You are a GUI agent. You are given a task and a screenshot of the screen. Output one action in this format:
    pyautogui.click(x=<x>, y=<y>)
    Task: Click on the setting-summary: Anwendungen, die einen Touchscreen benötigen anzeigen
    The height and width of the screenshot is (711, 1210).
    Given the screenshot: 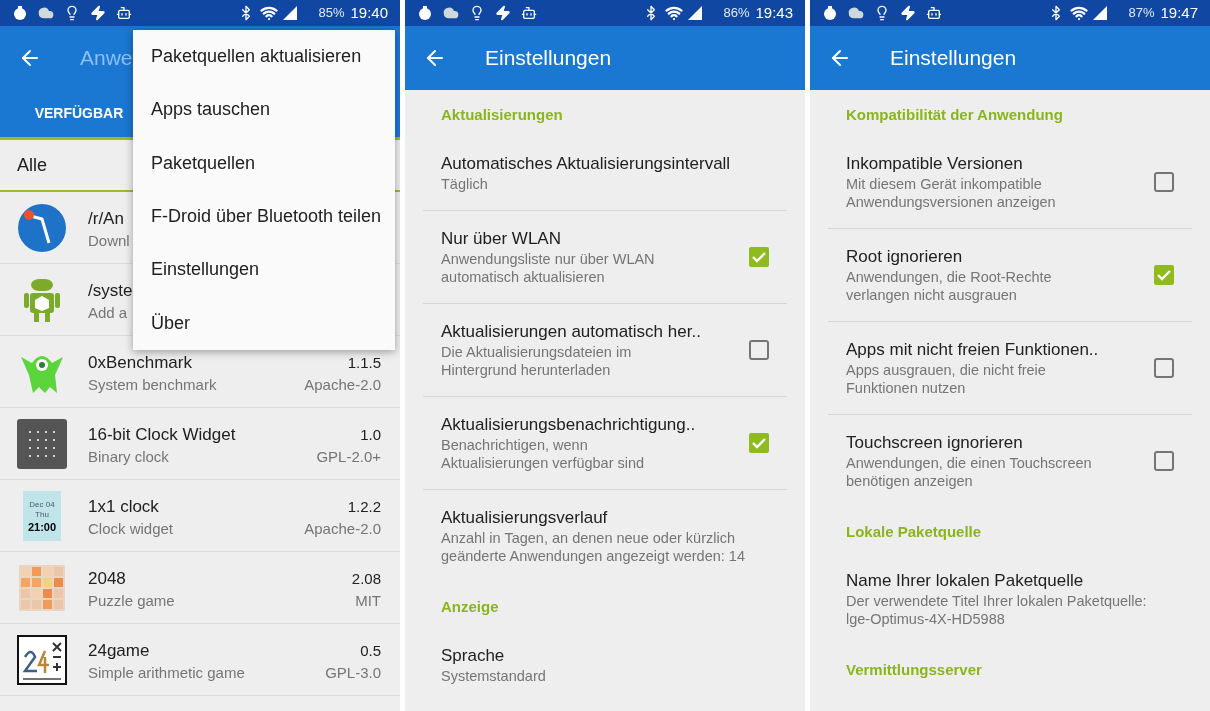 What is the action you would take?
    pyautogui.click(x=969, y=472)
    